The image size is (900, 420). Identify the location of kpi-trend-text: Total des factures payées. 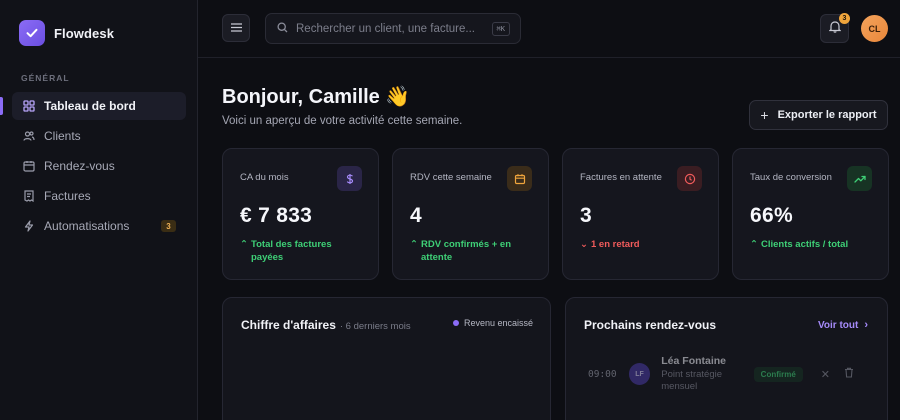
(291, 251).